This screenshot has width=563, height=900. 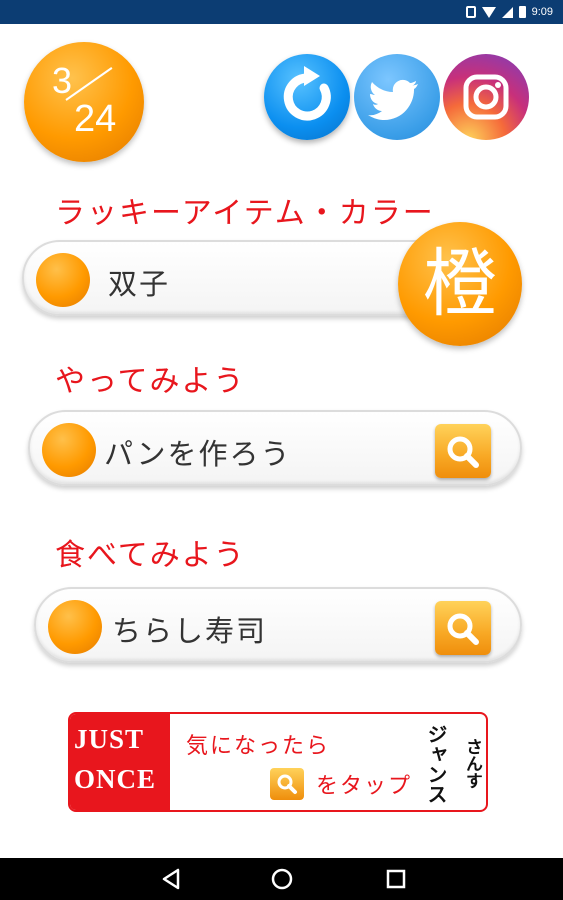 I want to click on refresh-icon, so click(x=307, y=93).